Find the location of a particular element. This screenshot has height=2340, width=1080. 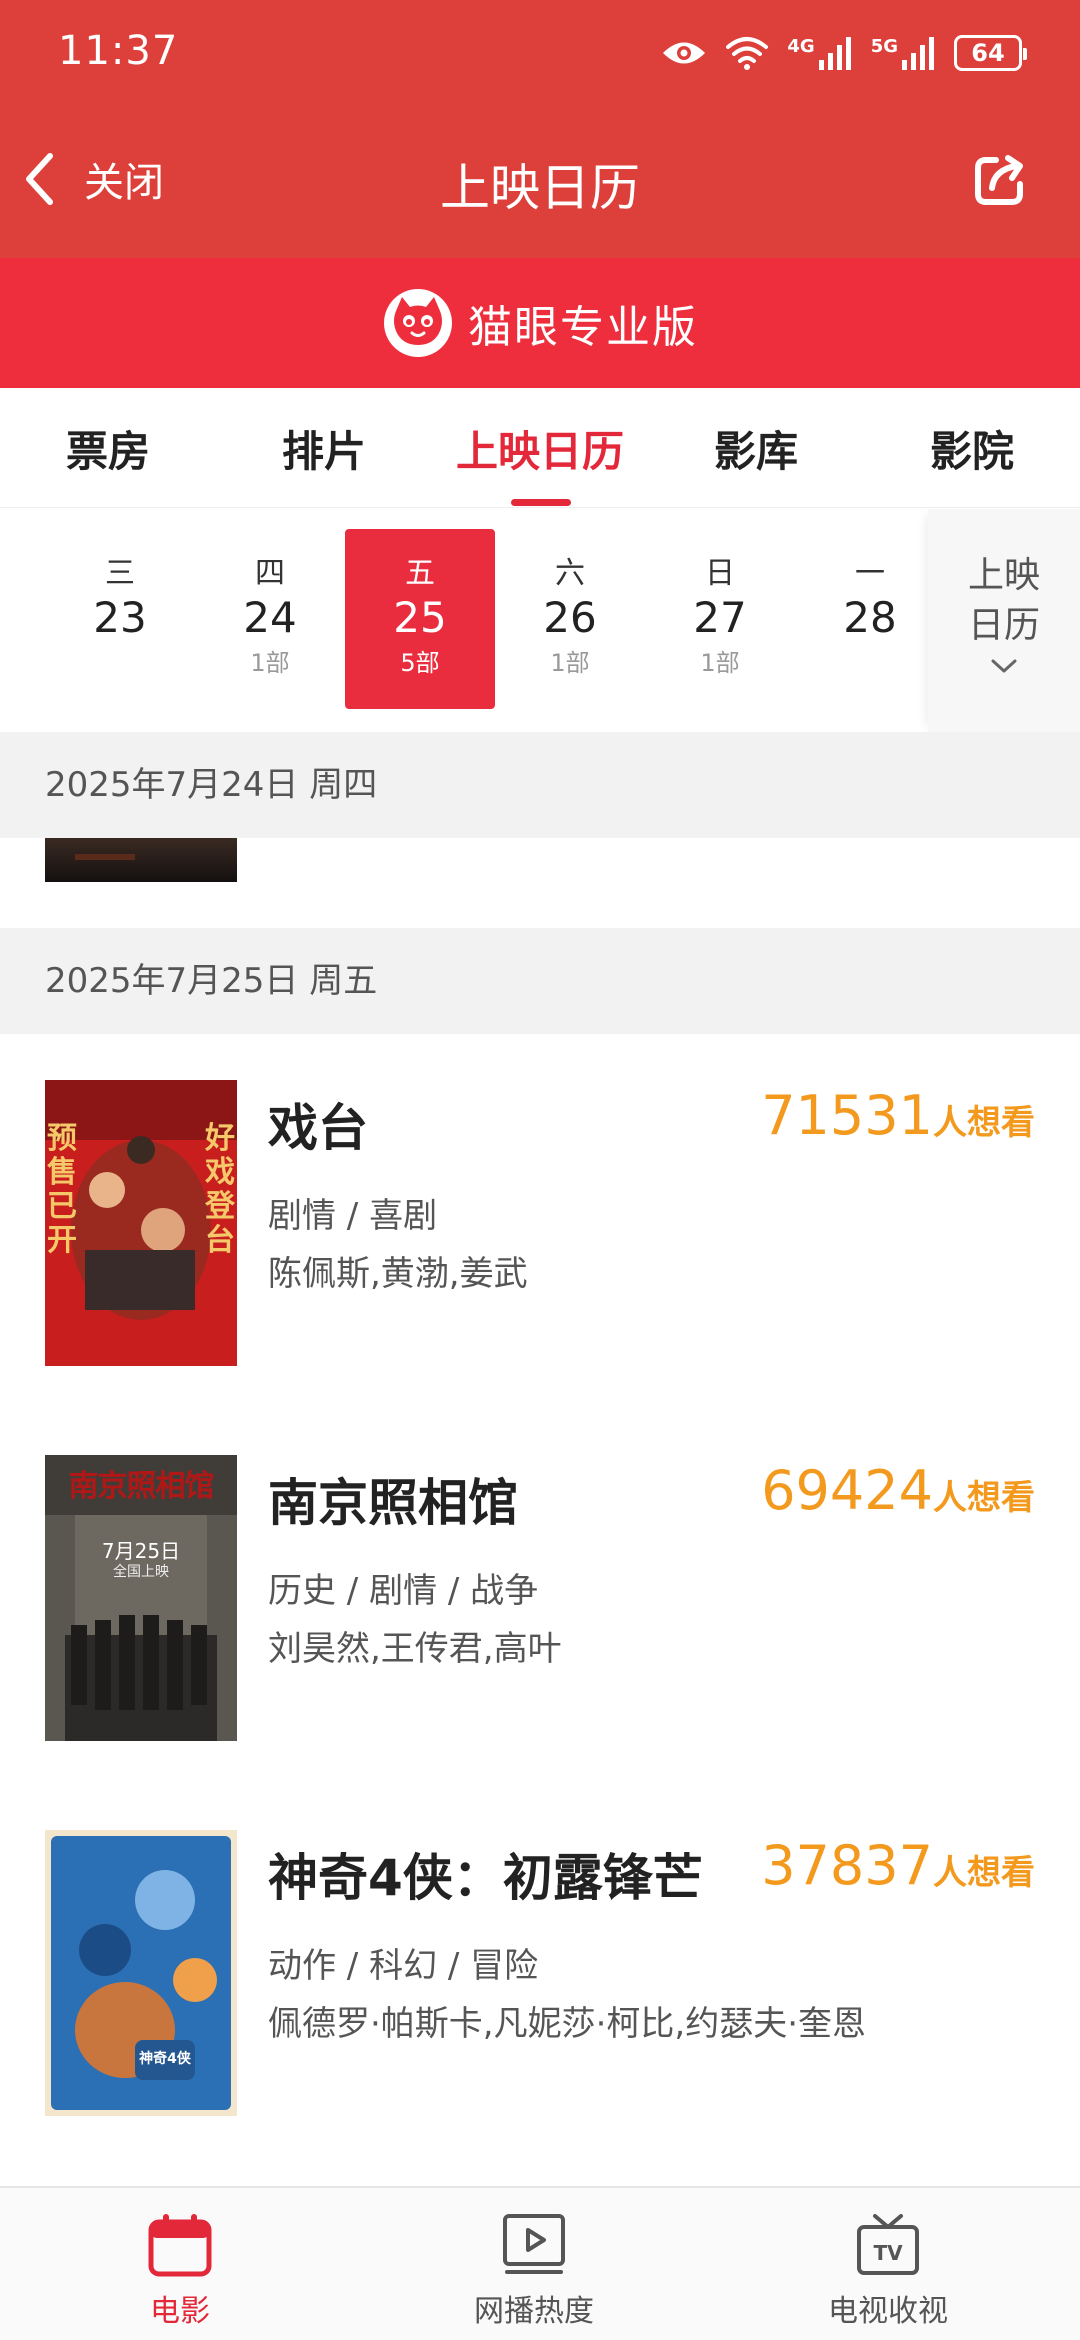

share-button is located at coordinates (1000, 182).